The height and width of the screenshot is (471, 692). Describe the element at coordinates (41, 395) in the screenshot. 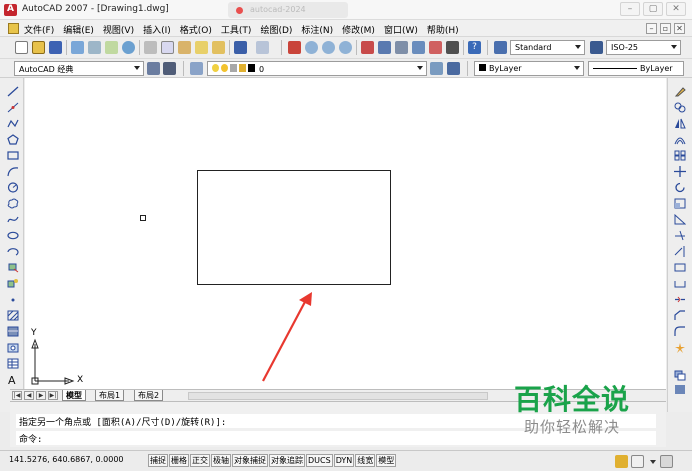

I see `next-layout-button: ▶` at that location.